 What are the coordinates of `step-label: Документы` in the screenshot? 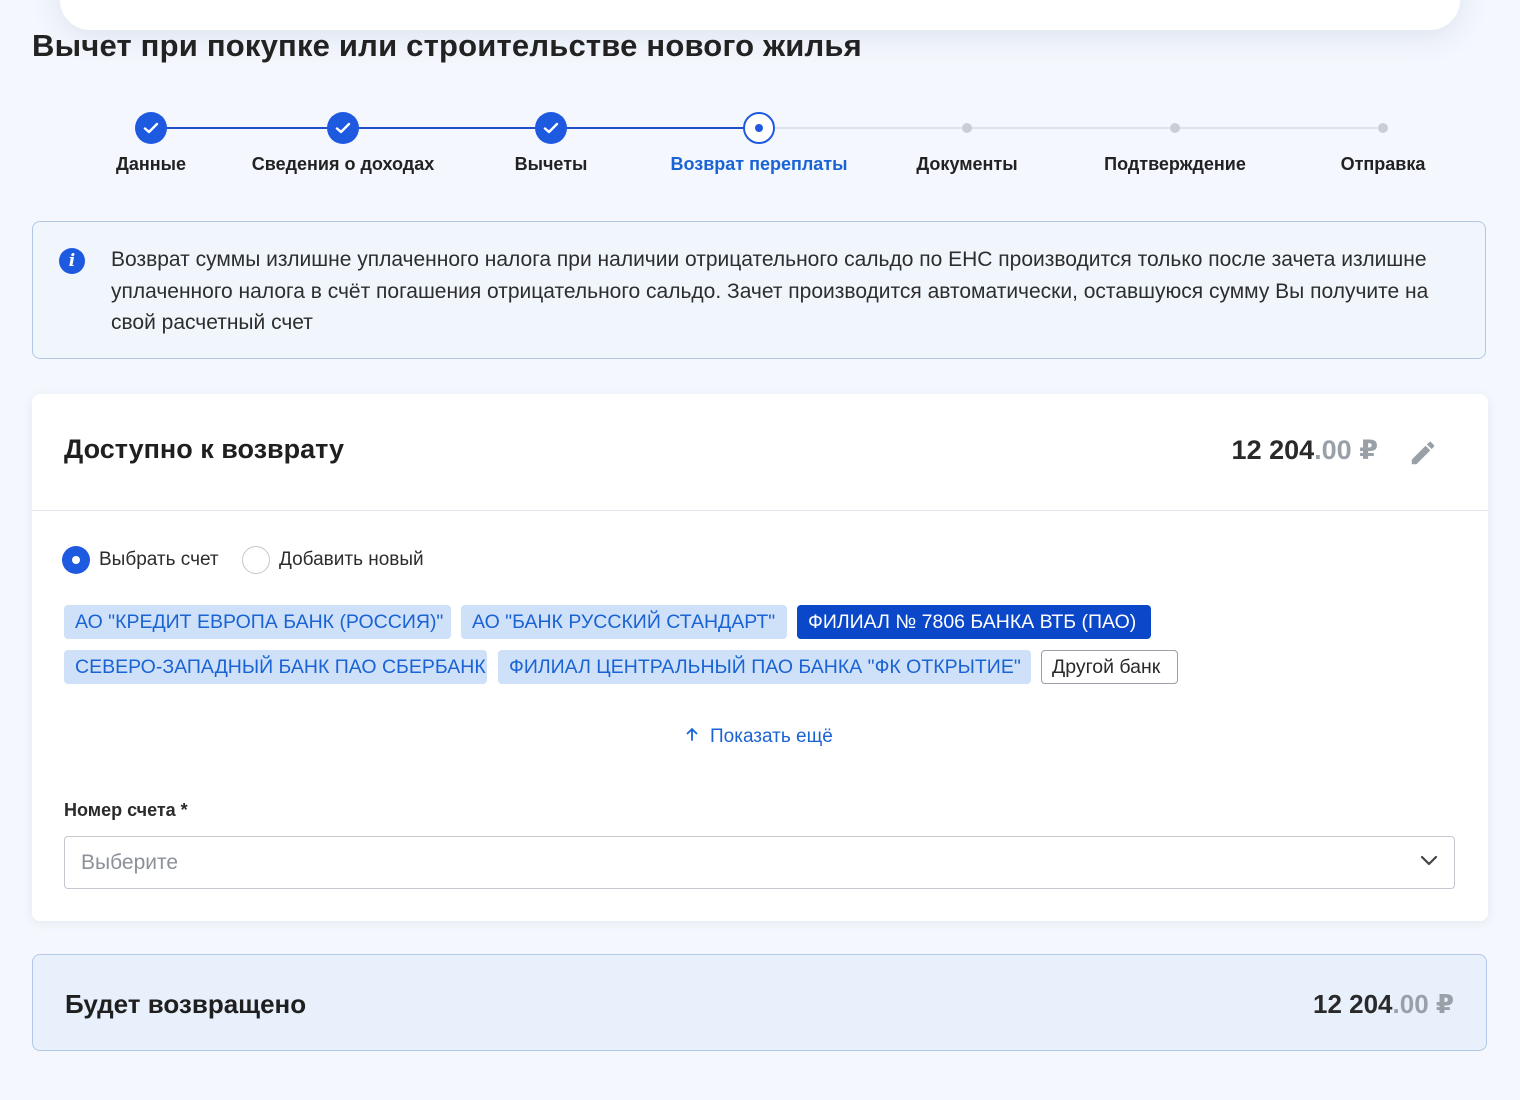 It's located at (967, 164).